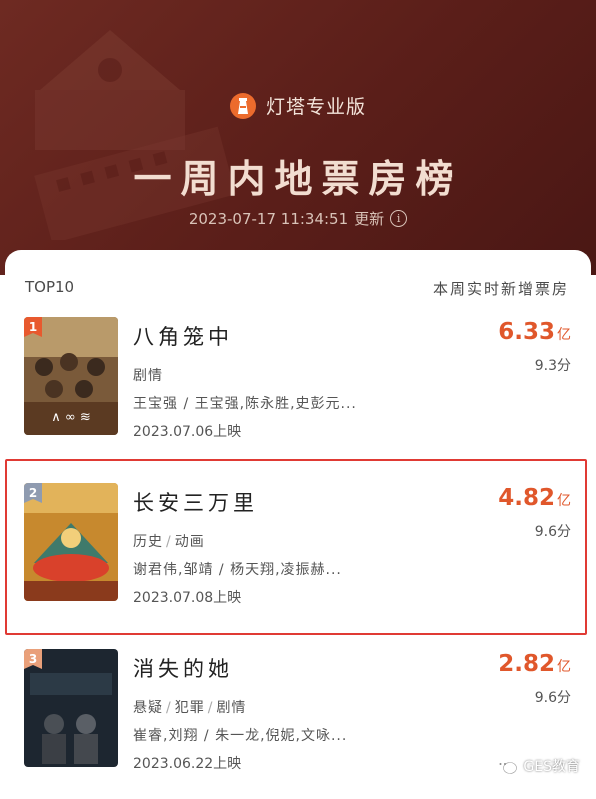  Describe the element at coordinates (148, 708) in the screenshot. I see `genre-tag: 悬疑` at that location.